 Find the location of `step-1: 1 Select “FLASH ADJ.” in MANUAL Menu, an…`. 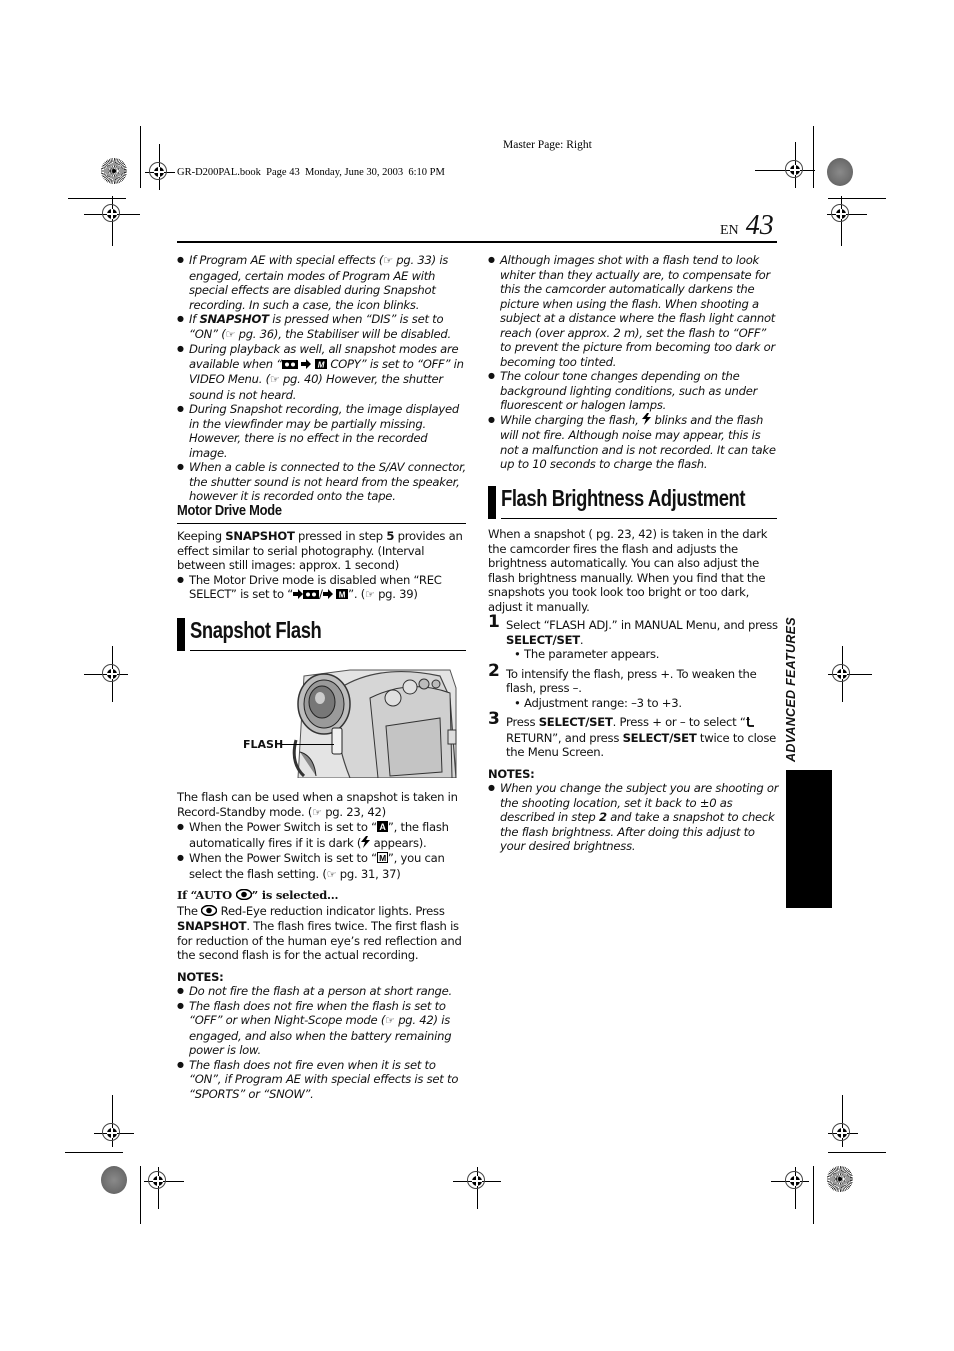

step-1: 1 Select “FLASH ADJ.” in MANUAL Menu, an… is located at coordinates (634, 637).